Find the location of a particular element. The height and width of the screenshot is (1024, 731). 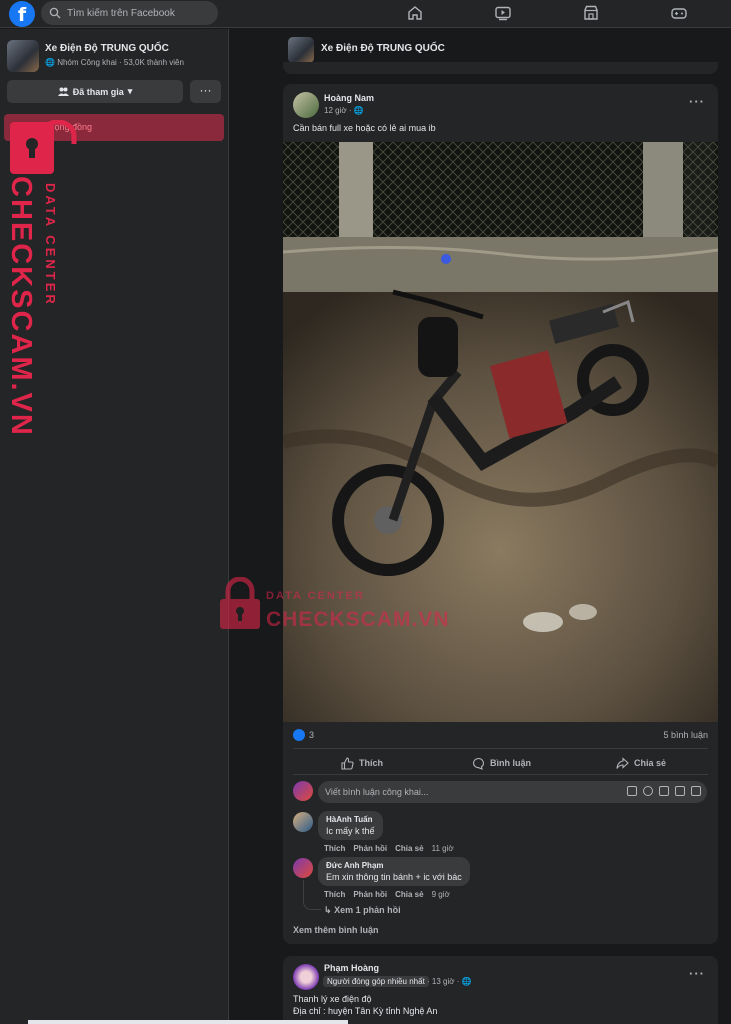

post-text-line2: Địa chỉ : huyện Tân Kỳ tỉnh Nghệ An is located at coordinates (365, 1011).